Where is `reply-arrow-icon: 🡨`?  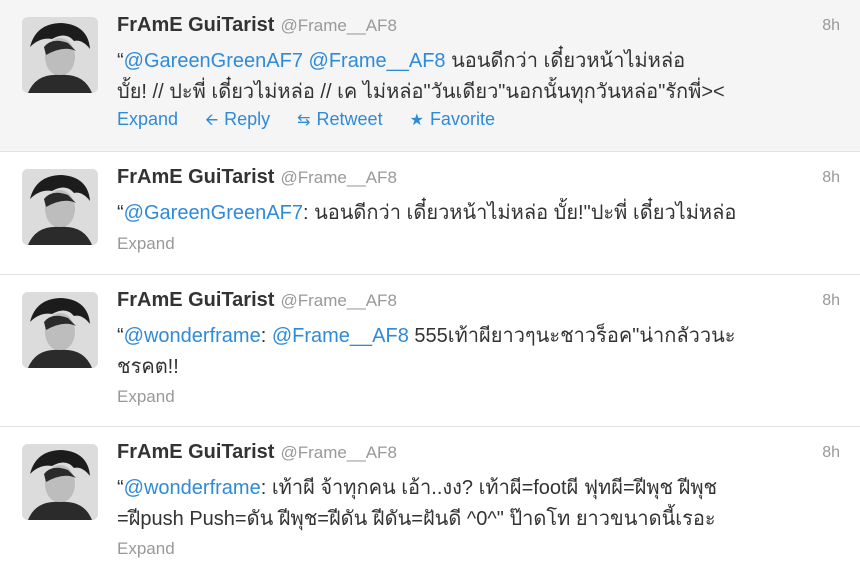 reply-arrow-icon: 🡨 is located at coordinates (212, 120).